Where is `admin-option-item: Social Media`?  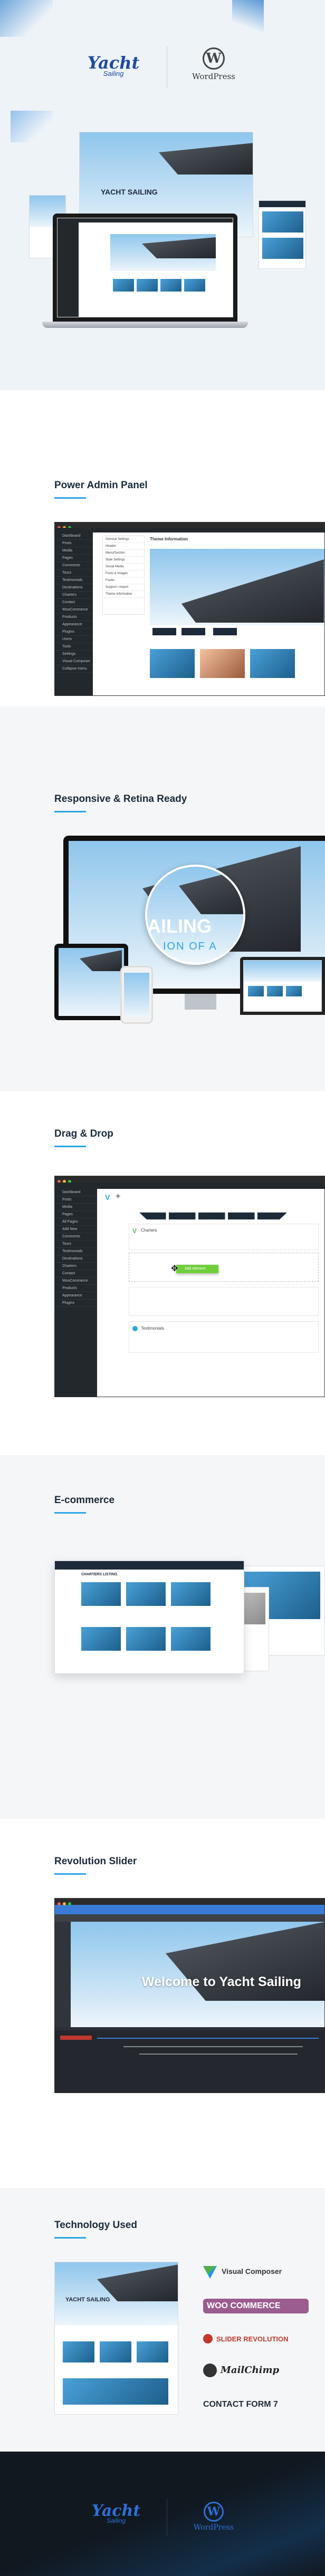
admin-option-item: Social Media is located at coordinates (124, 567).